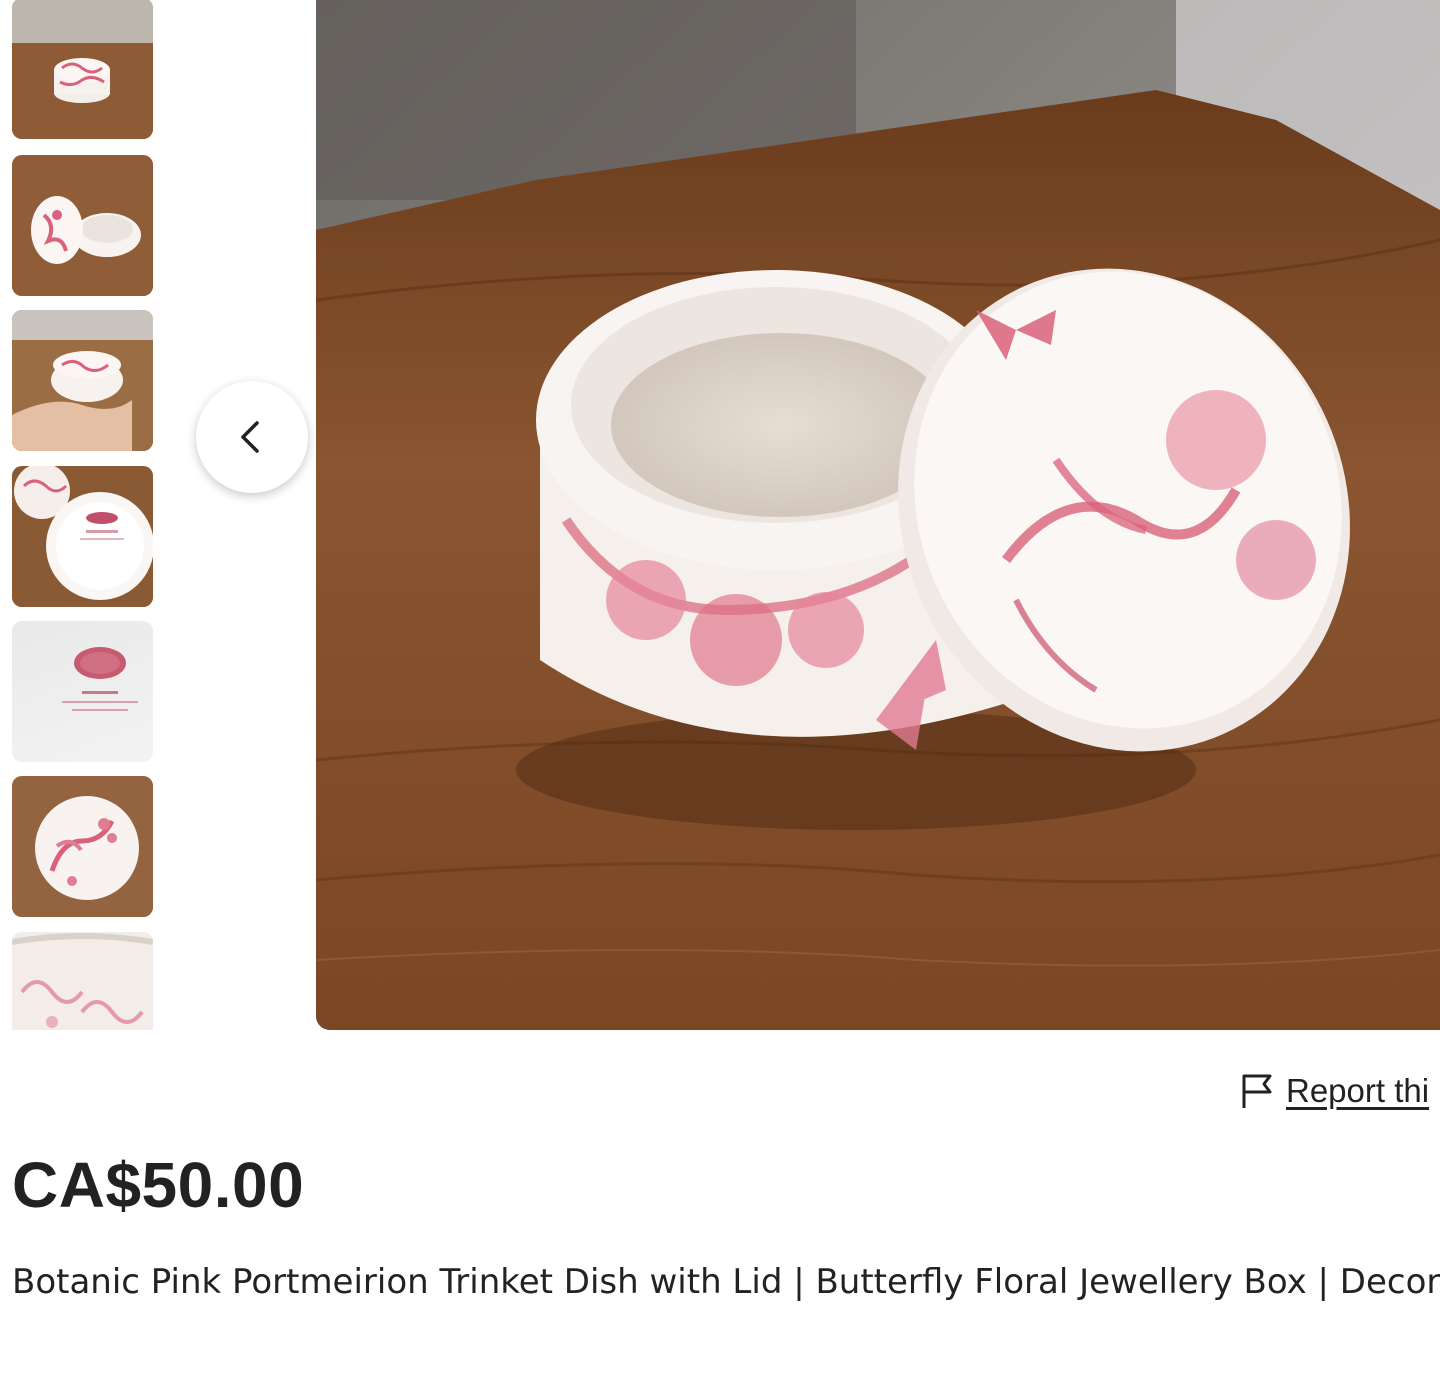 The image size is (1440, 1380). I want to click on chevron-left-icon, so click(250, 437).